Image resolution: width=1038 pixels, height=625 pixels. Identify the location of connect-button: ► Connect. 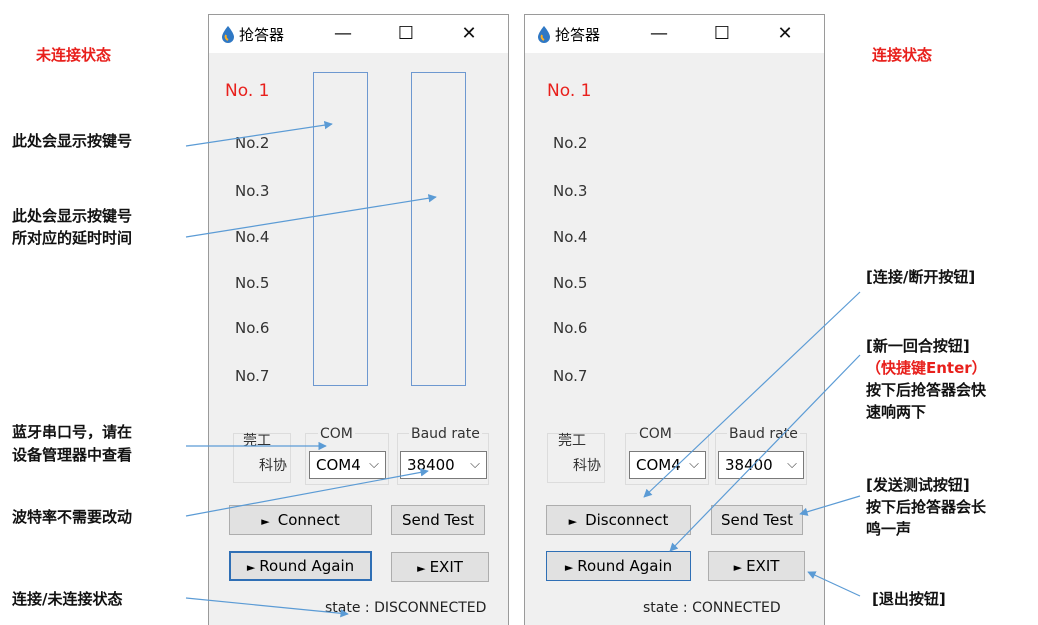
(300, 520).